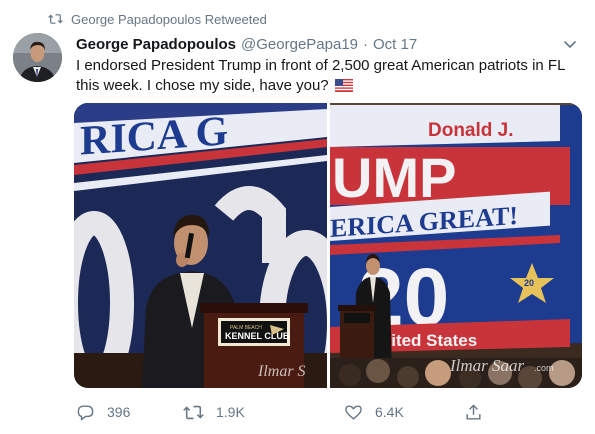  I want to click on flag-us-icon, so click(343, 88).